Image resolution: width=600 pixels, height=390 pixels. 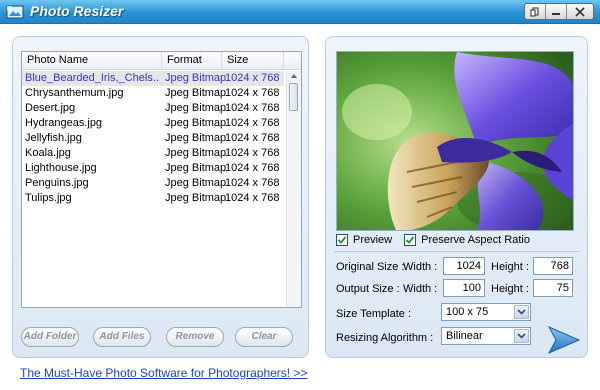 I want to click on preview-options: Preview Preserve Aspect Ratio, so click(x=439, y=240).